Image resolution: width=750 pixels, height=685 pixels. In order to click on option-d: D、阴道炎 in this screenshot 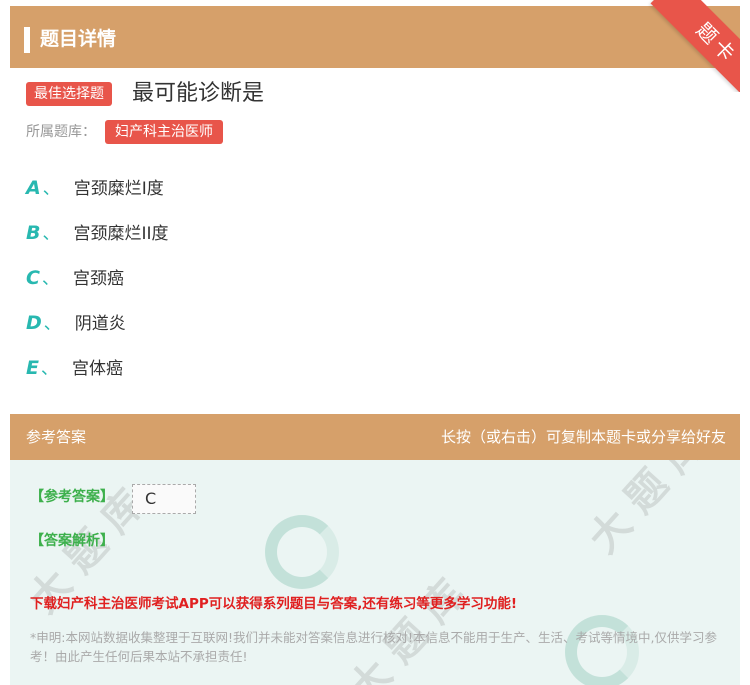, I will do `click(76, 323)`.